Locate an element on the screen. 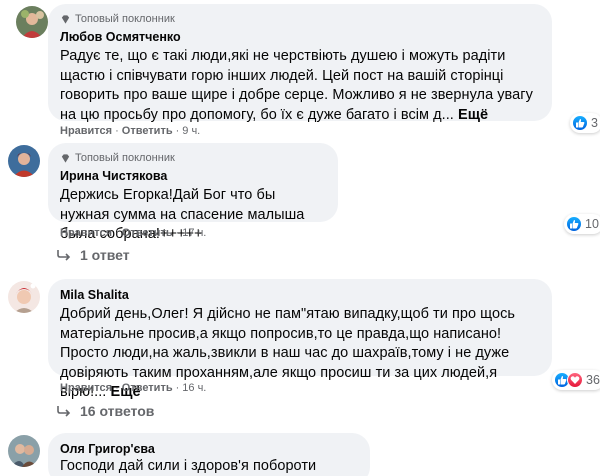 Image resolution: width=600 pixels, height=476 pixels. see-more-link: Ещё is located at coordinates (473, 115).